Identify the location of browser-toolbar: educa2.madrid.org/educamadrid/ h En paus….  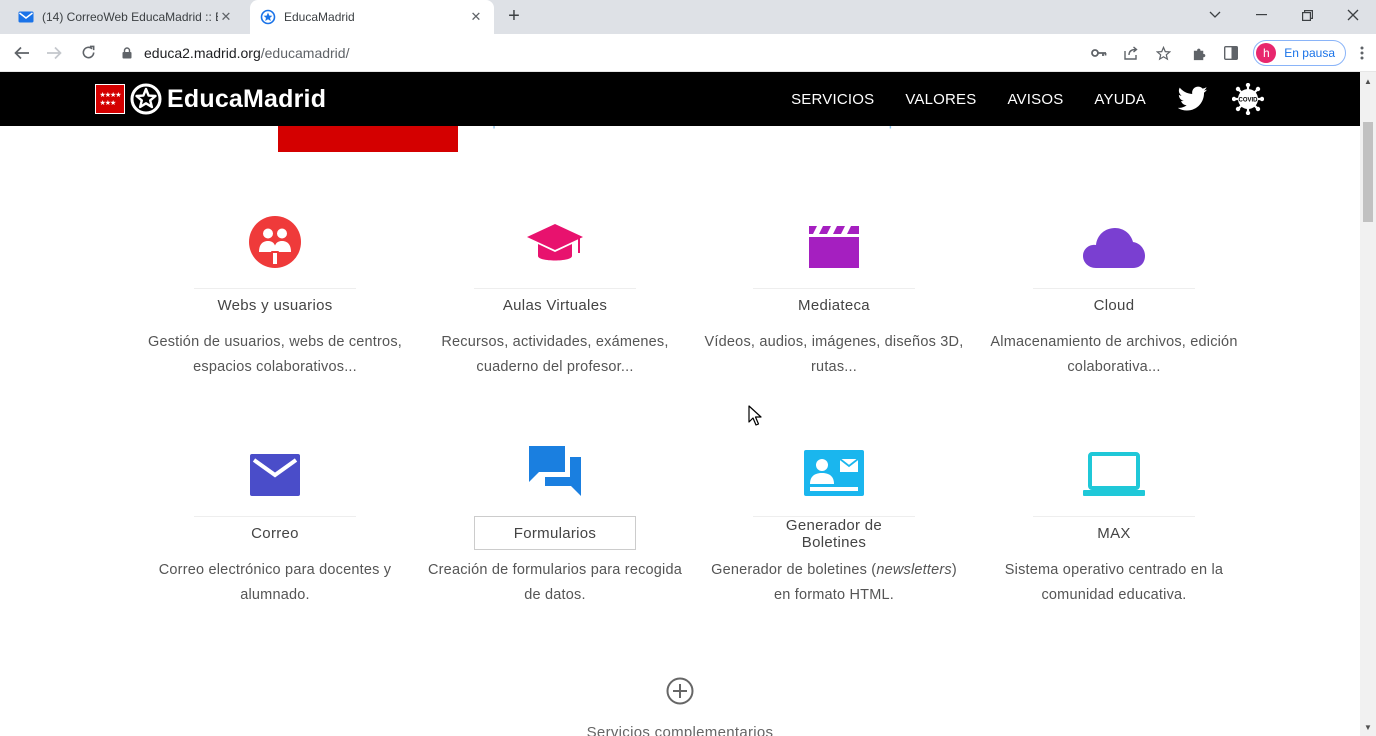
(688, 53).